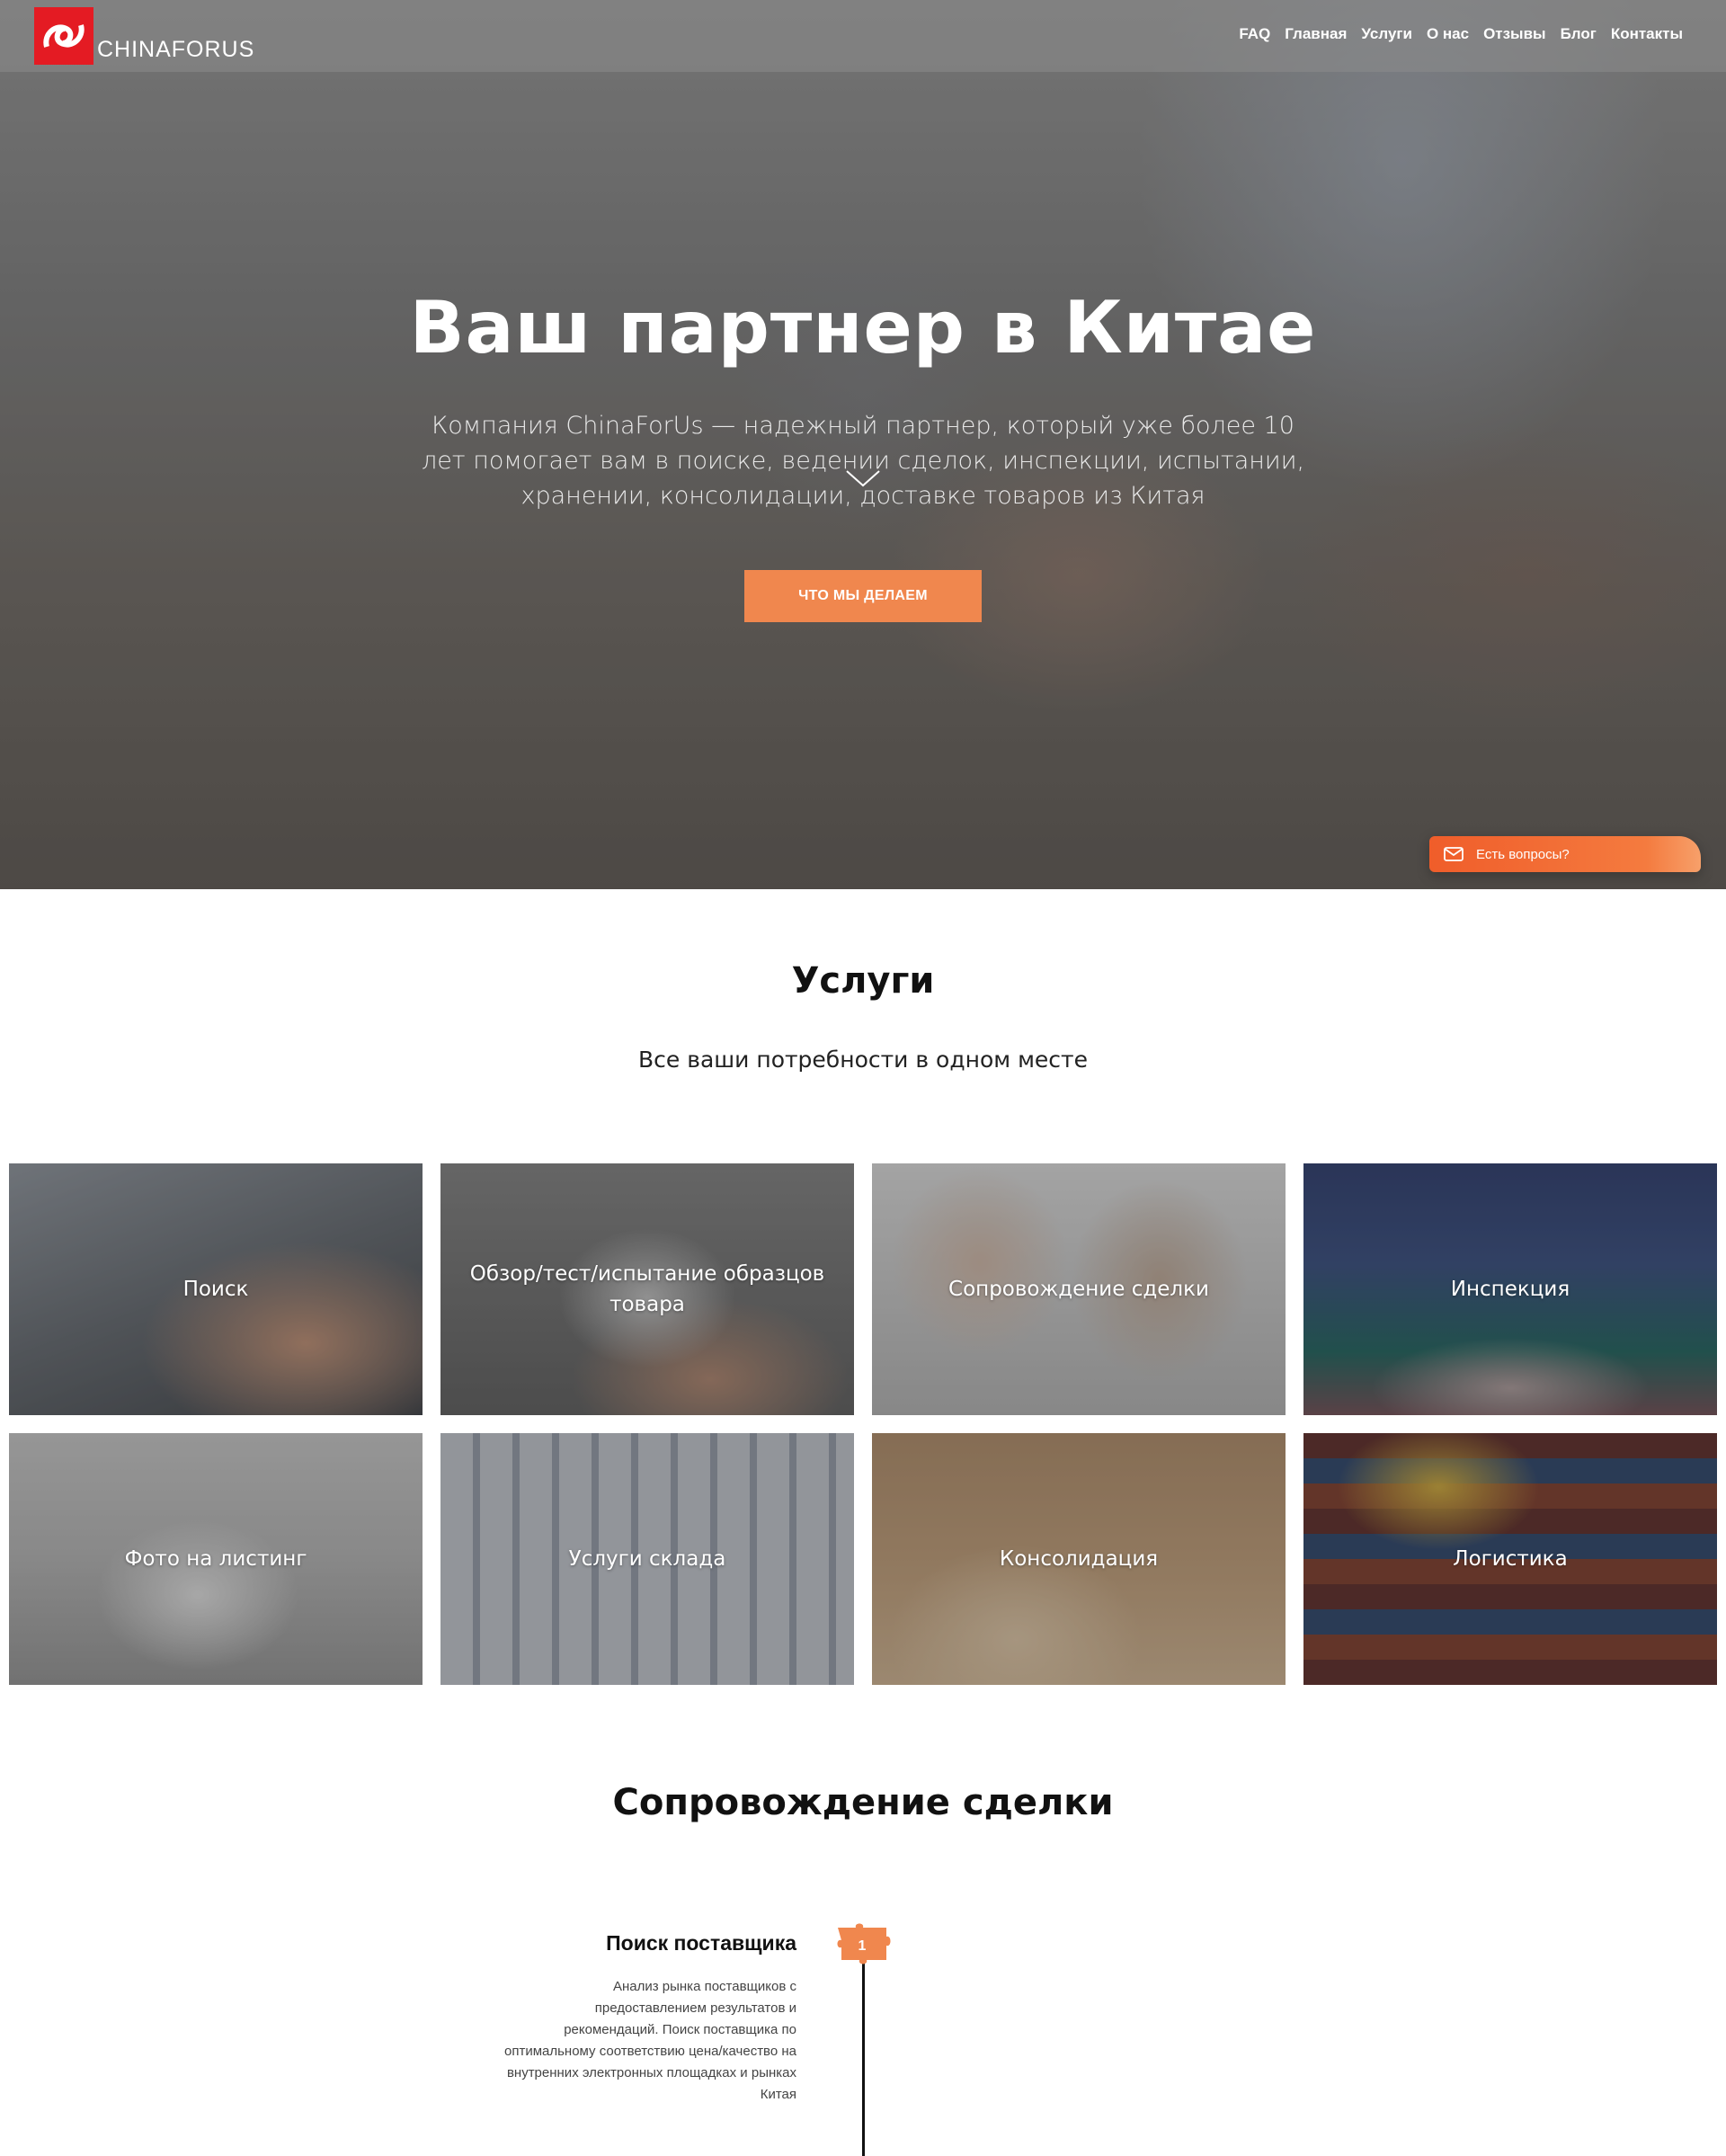  I want to click on service-tile-label: Поиск, so click(215, 1290).